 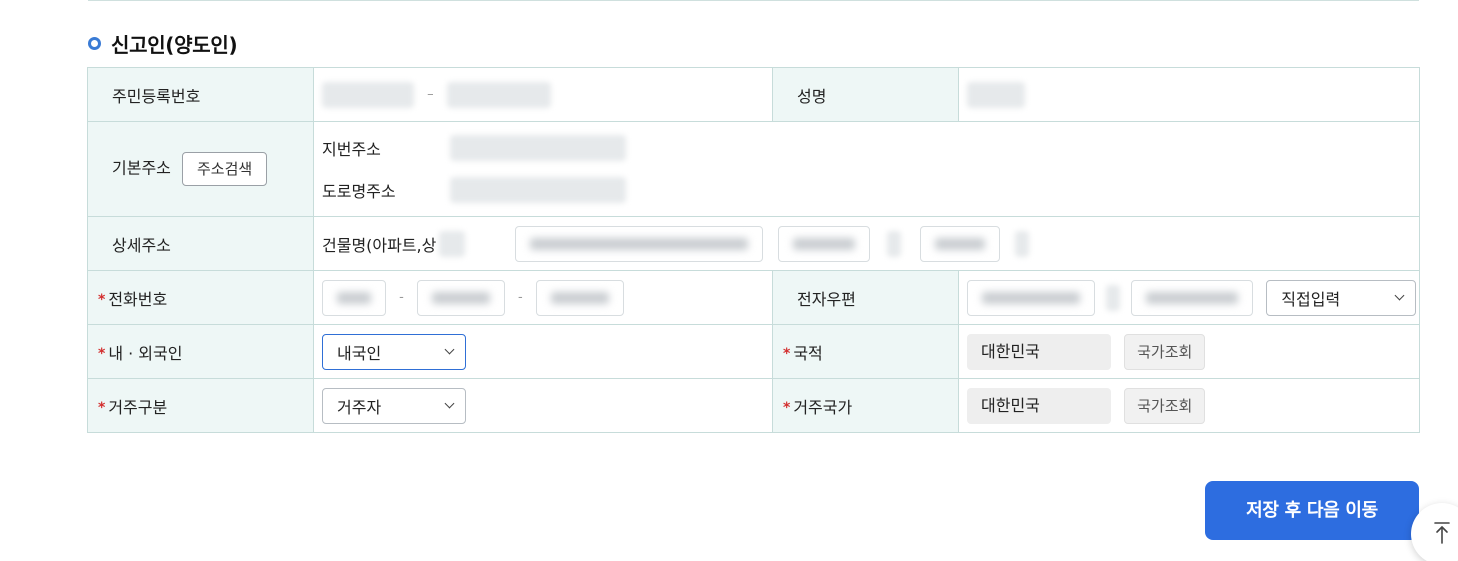 I want to click on nationality-type-select: 내국인, so click(x=394, y=351).